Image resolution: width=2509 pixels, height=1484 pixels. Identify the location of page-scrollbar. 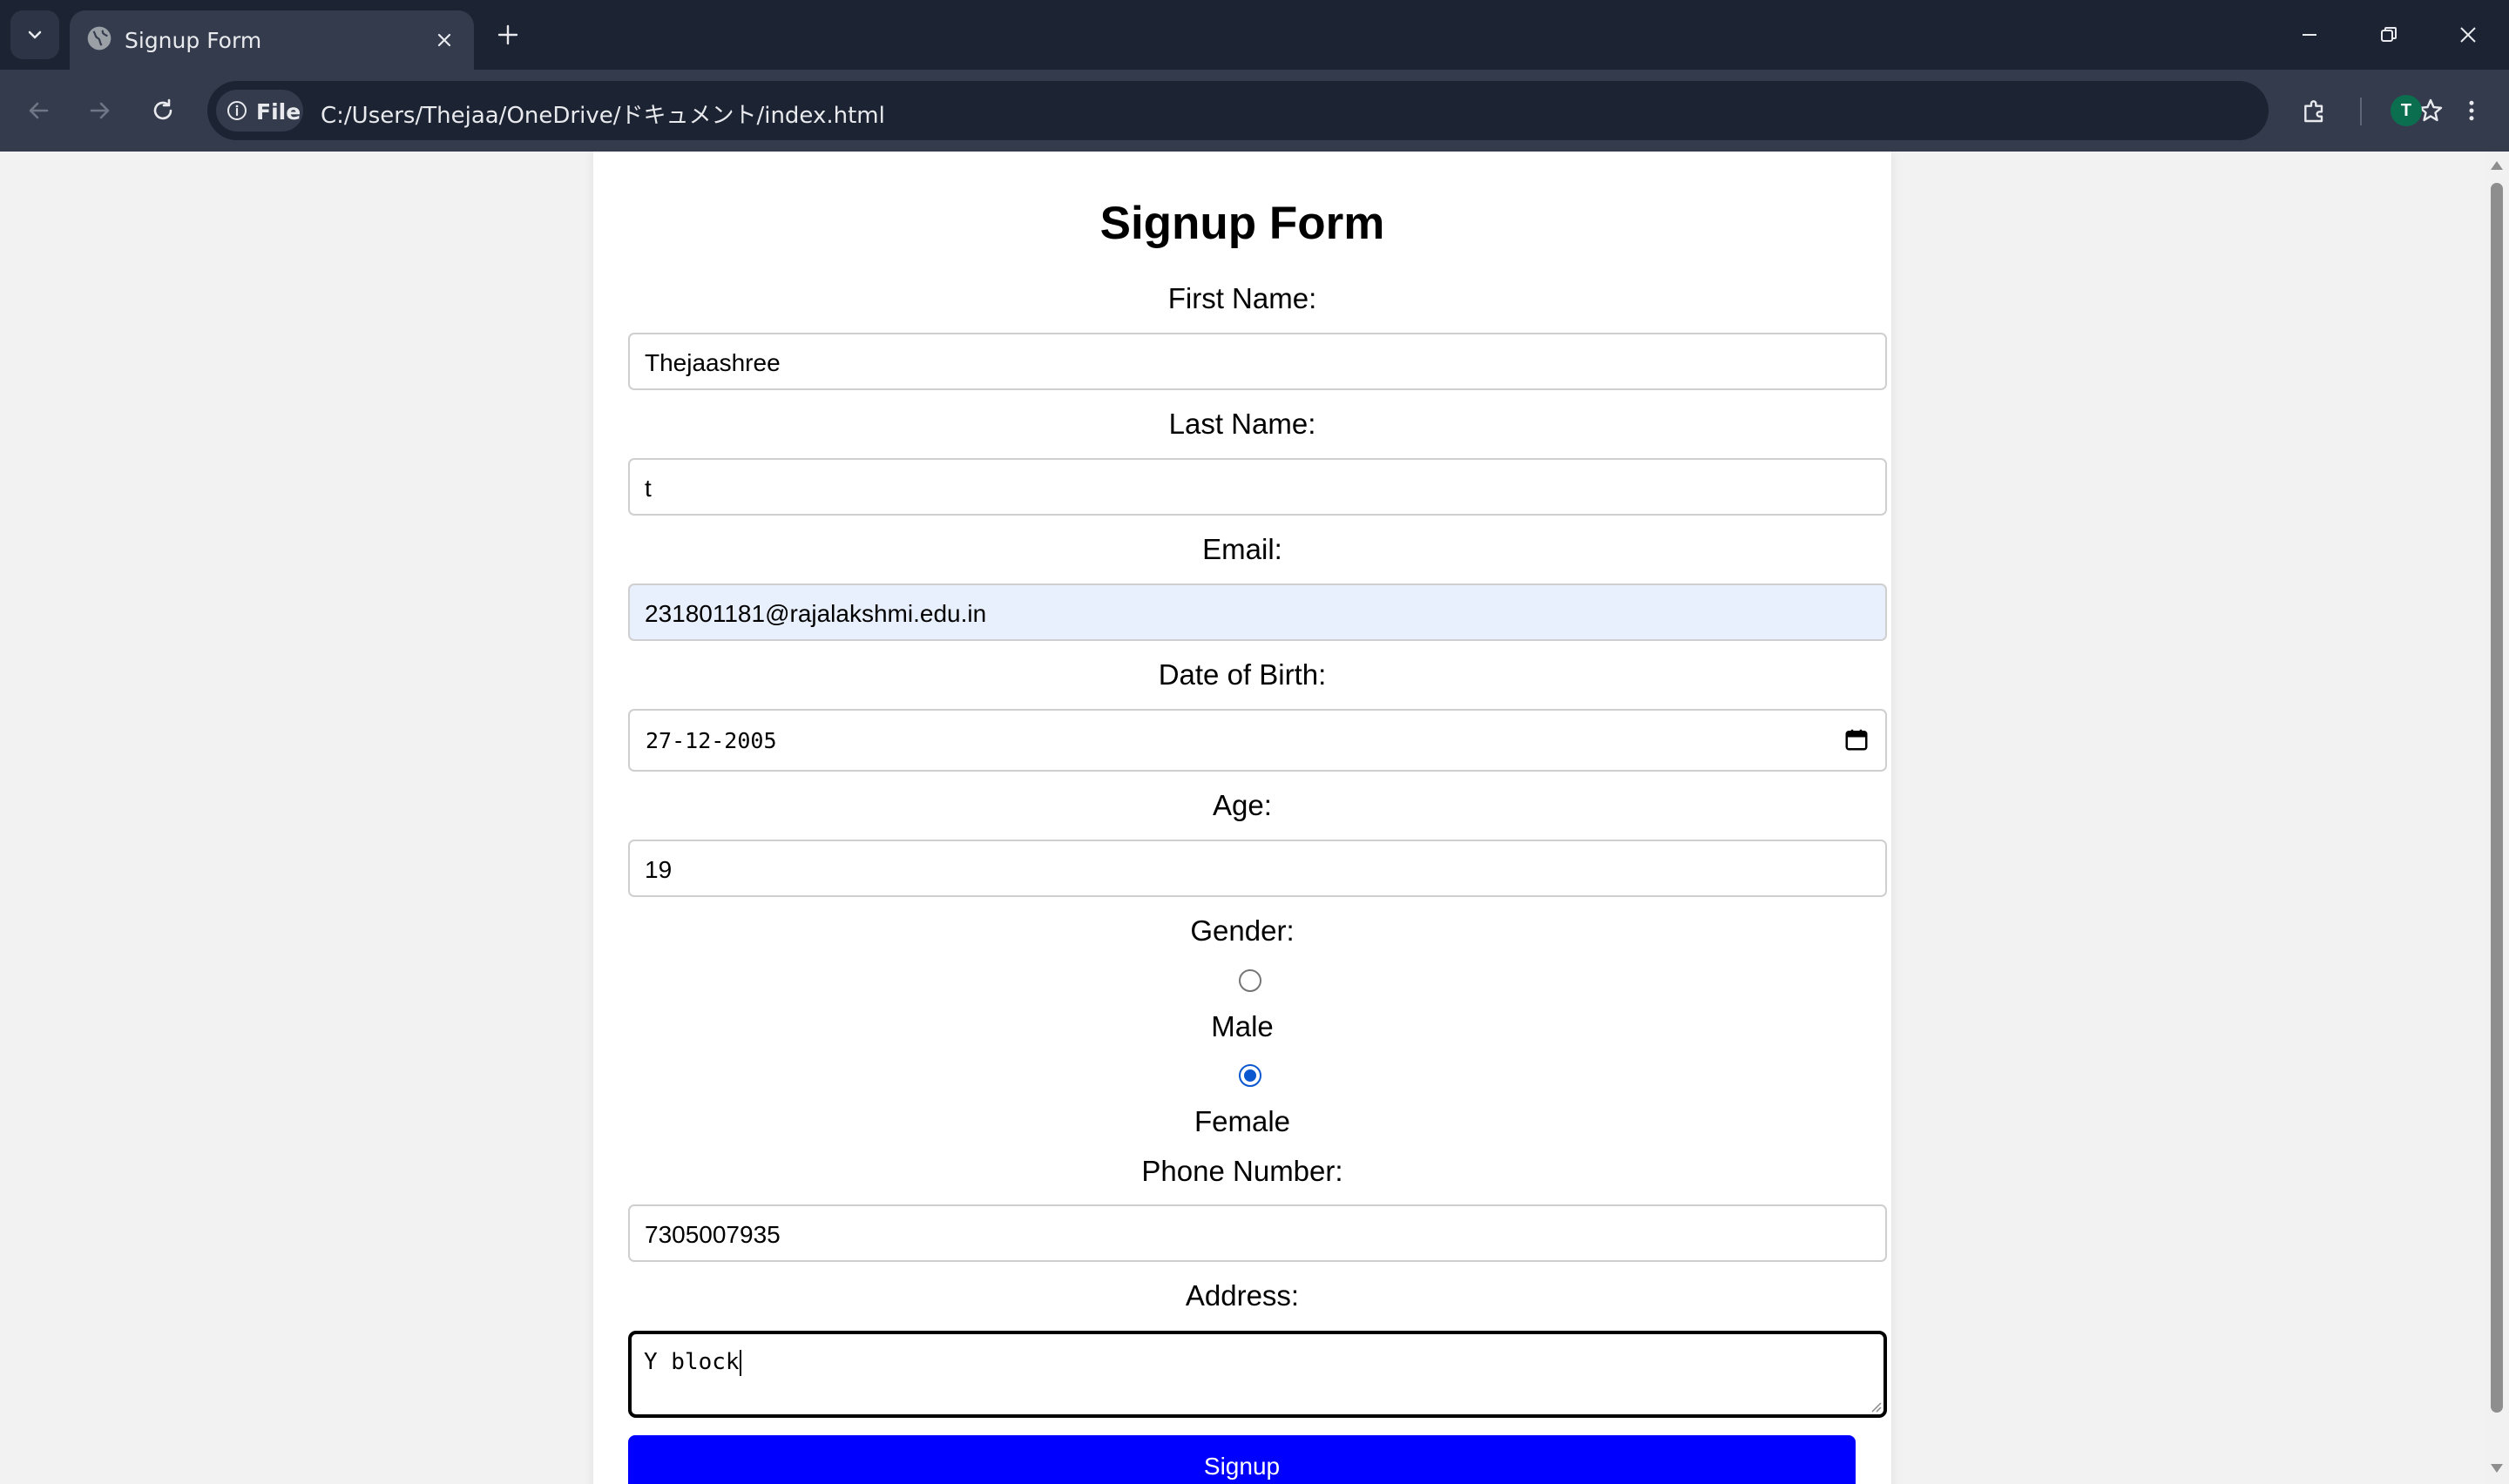
(2497, 818).